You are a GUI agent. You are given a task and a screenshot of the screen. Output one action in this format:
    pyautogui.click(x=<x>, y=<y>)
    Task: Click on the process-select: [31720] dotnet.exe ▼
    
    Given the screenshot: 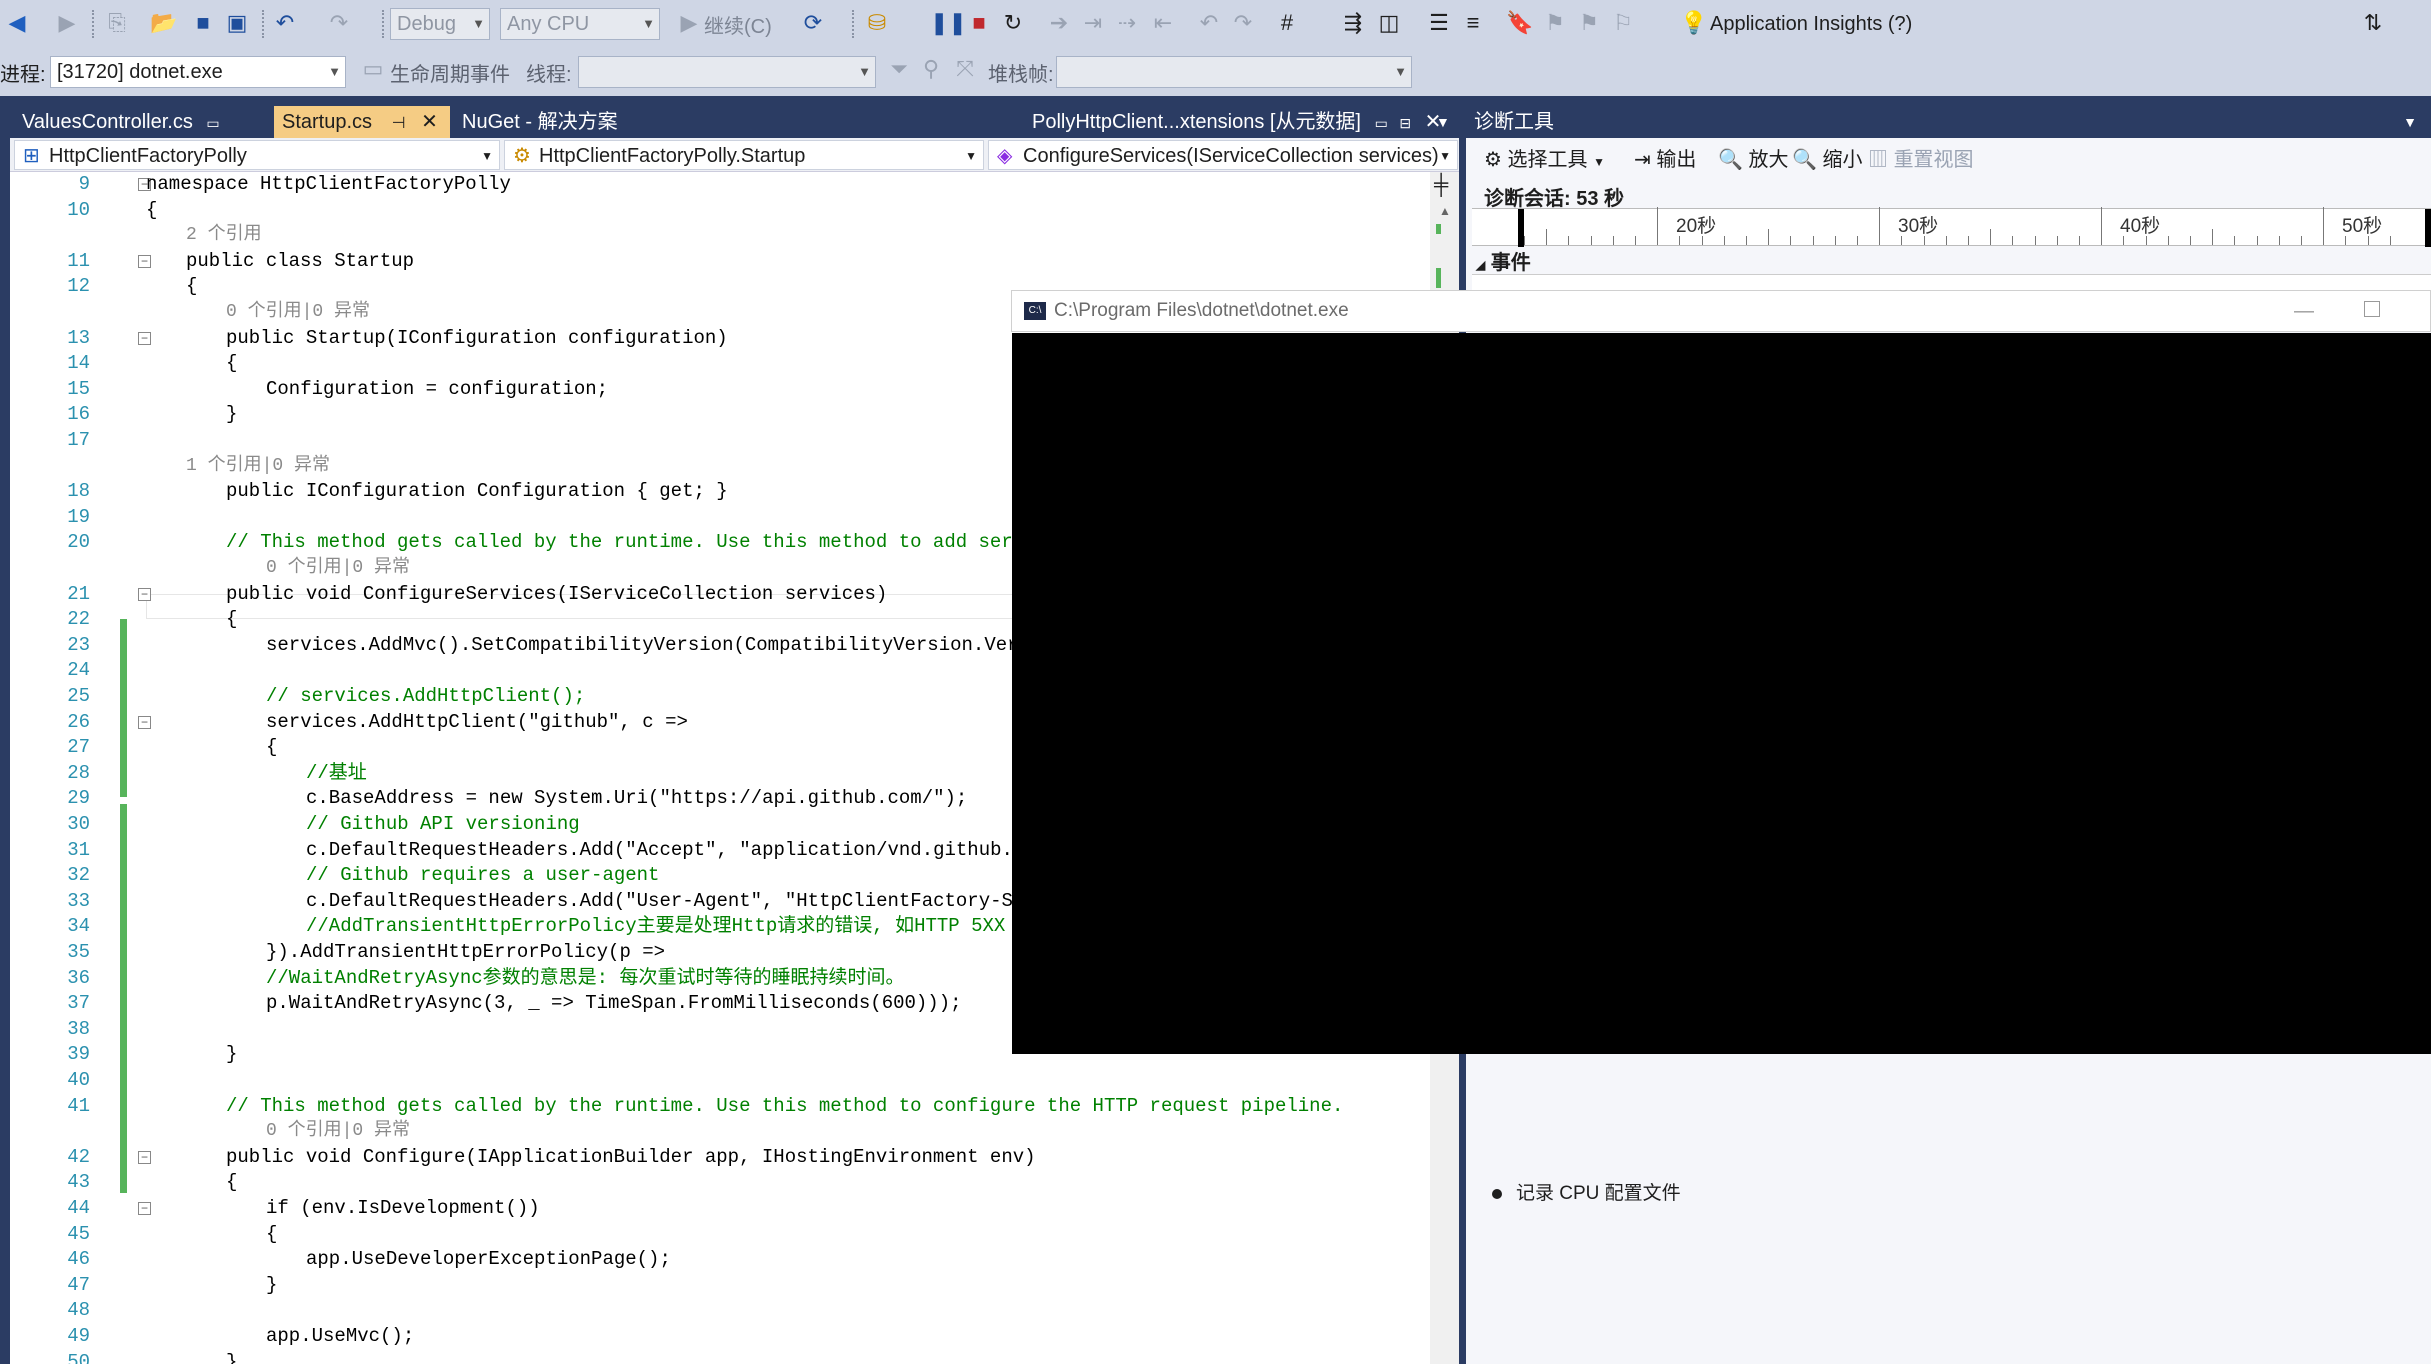 What is the action you would take?
    pyautogui.click(x=198, y=72)
    